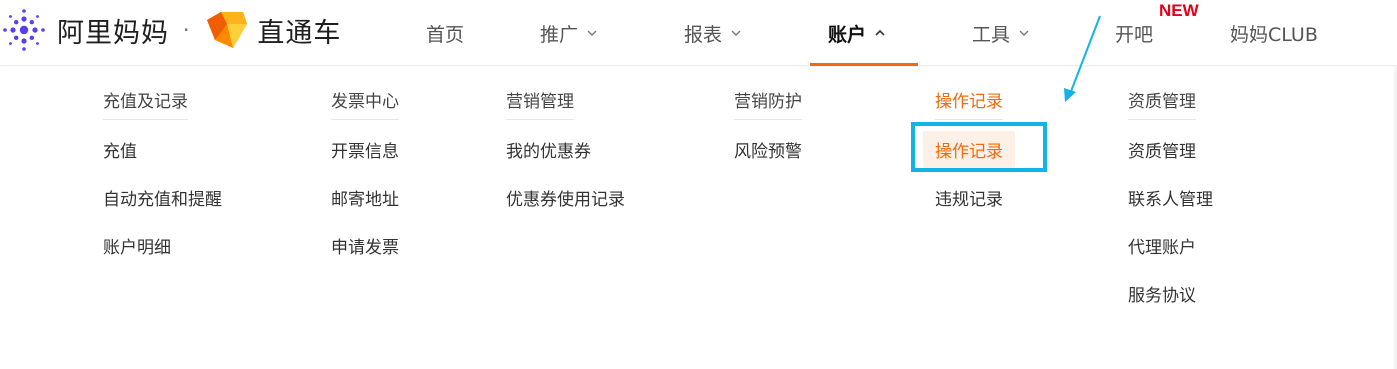 The width and height of the screenshot is (1397, 369). What do you see at coordinates (969, 103) in the screenshot?
I see `menu-column-title-active: 操作记录` at bounding box center [969, 103].